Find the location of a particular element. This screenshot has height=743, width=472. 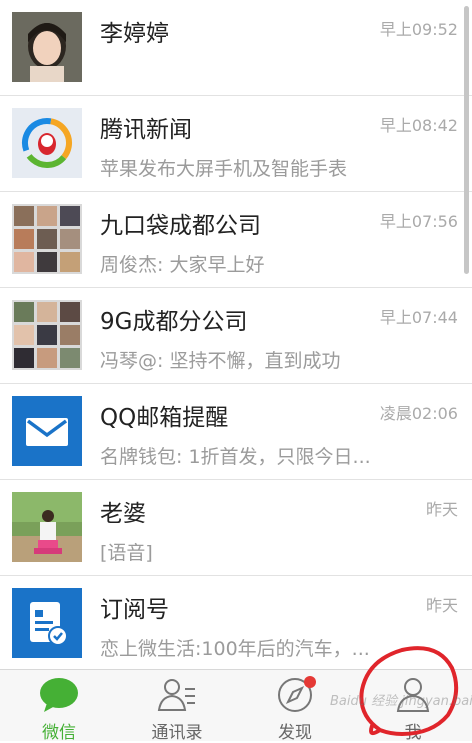

conversation-row: QQ邮箱提醒 名牌钱包: 1折首发，只限今日... 凌晨02:06 is located at coordinates (236, 432).